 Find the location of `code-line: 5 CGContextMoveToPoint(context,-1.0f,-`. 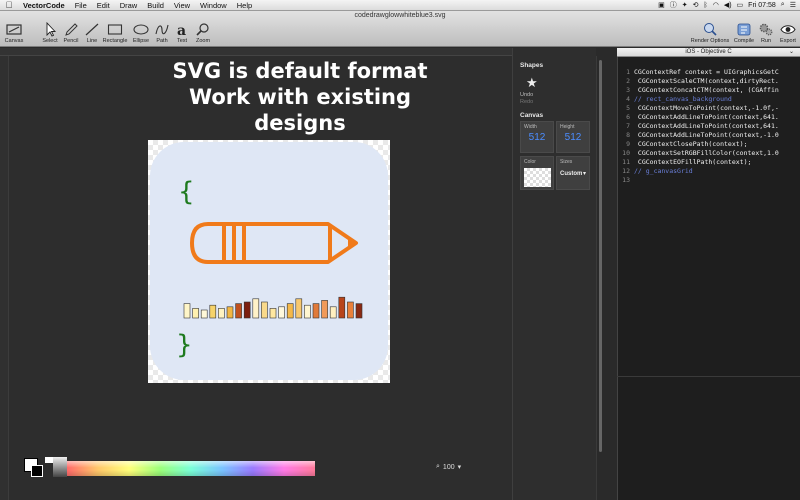

code-line: 5 CGContextMoveToPoint(context,-1.0f,- is located at coordinates (708, 108).